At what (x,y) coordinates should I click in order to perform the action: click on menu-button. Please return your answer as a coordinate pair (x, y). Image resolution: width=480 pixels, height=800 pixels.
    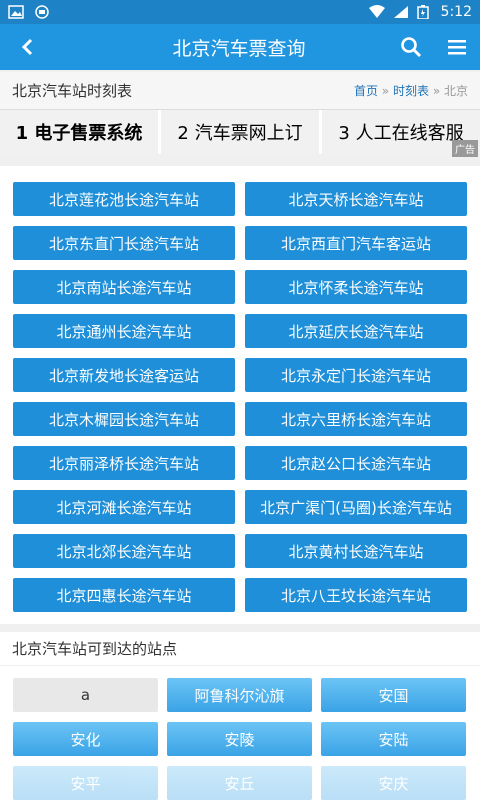
    Looking at the image, I should click on (457, 47).